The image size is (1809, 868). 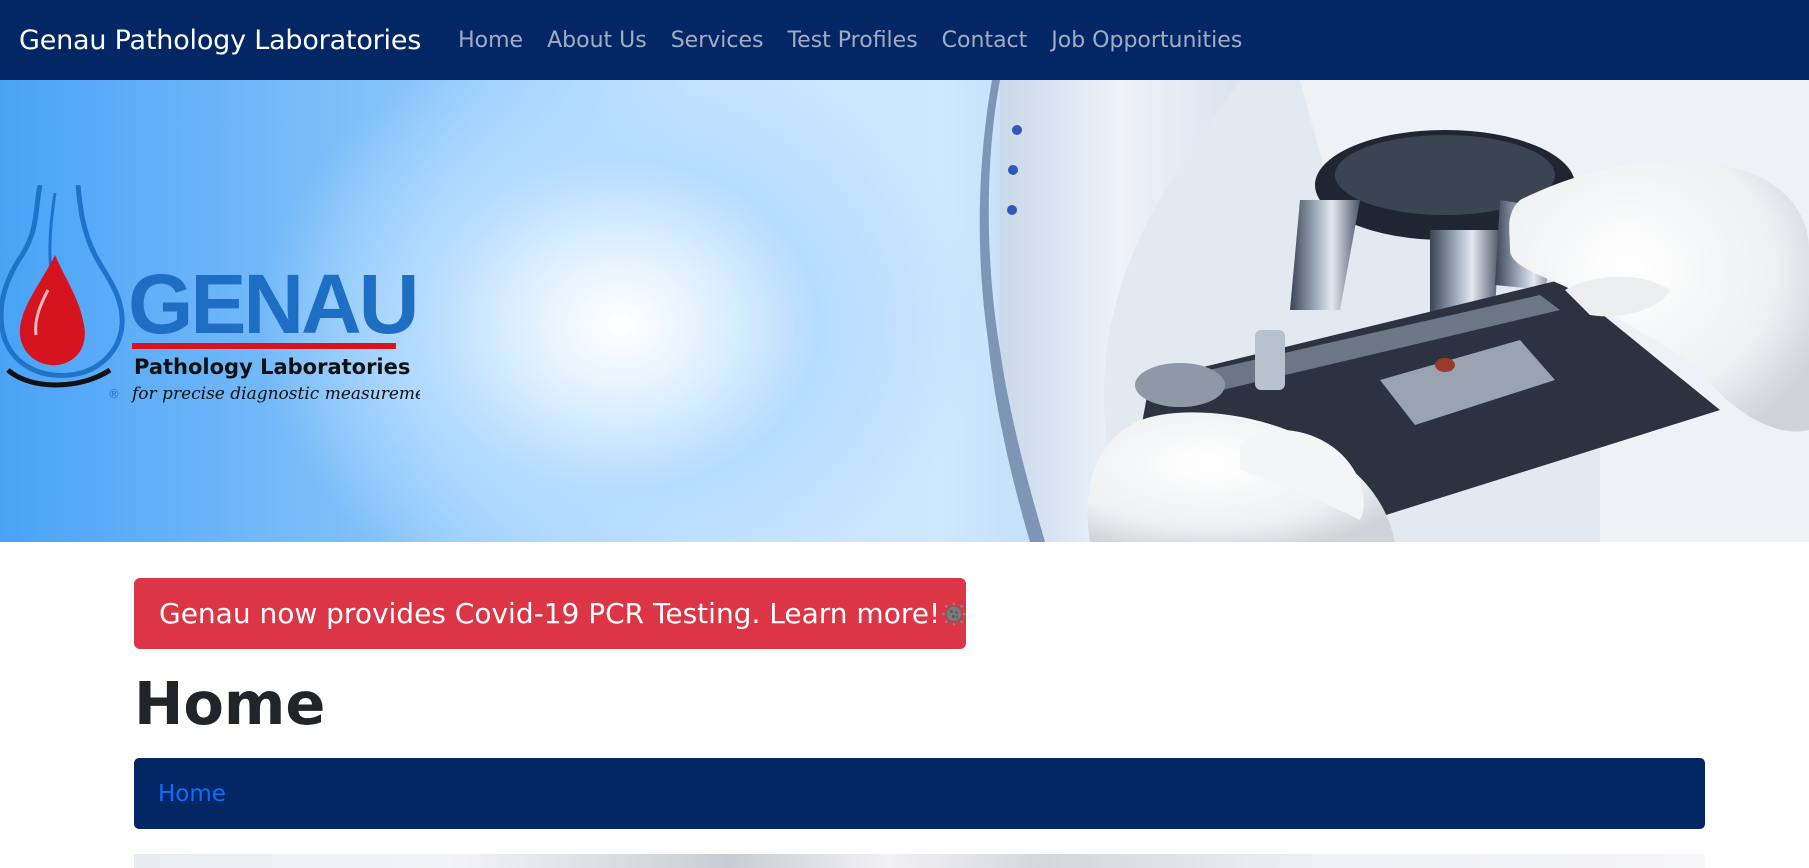 What do you see at coordinates (919, 861) in the screenshot?
I see `content-image` at bounding box center [919, 861].